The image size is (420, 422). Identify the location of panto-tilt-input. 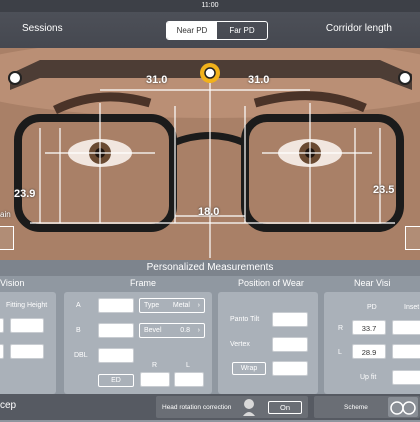
(290, 319).